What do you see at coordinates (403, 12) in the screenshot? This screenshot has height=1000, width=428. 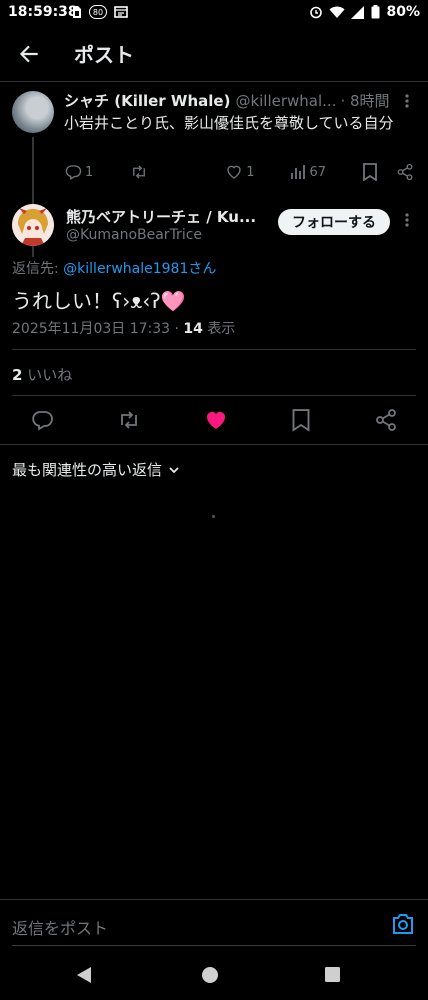 I see `battery-percent: 80%` at bounding box center [403, 12].